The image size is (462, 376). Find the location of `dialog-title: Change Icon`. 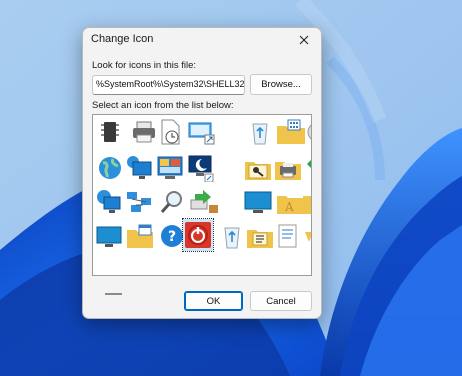

dialog-title: Change Icon is located at coordinates (122, 39).